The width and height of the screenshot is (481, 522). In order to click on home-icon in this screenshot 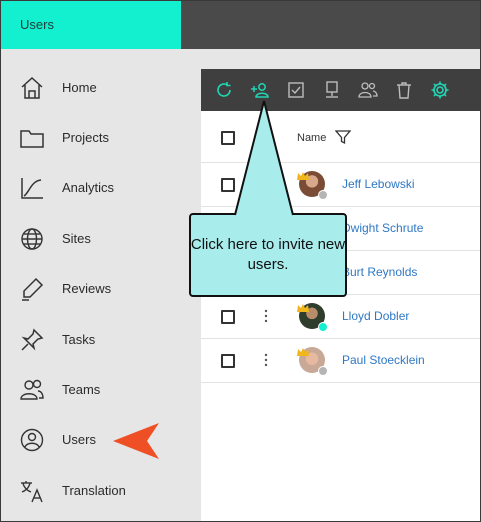, I will do `click(32, 88)`.